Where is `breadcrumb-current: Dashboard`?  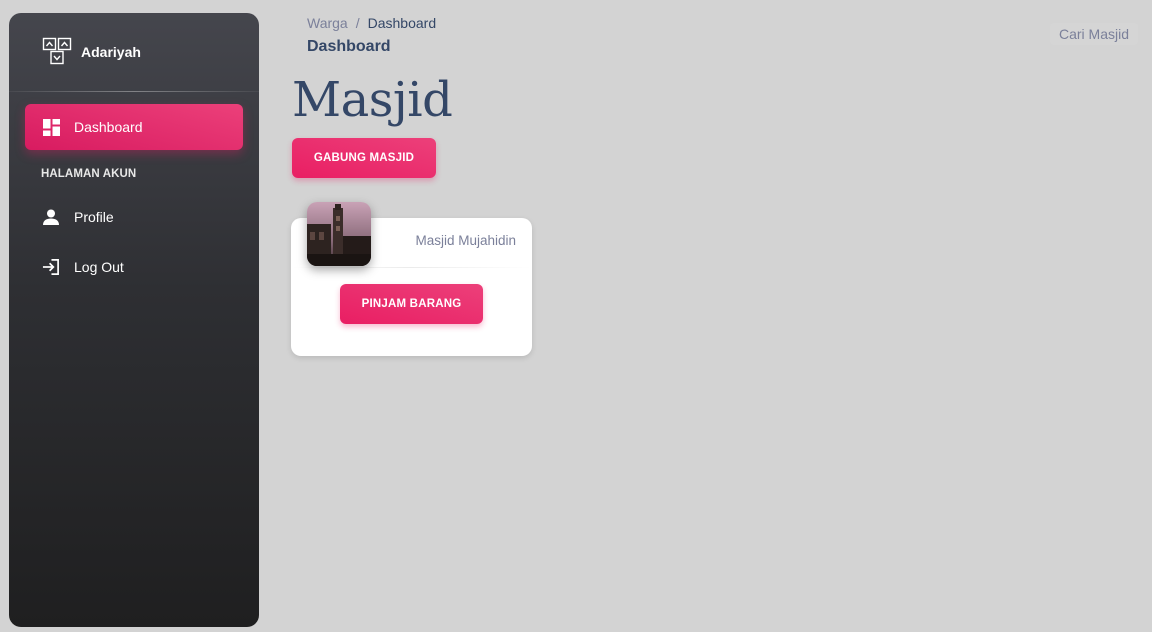 breadcrumb-current: Dashboard is located at coordinates (402, 23).